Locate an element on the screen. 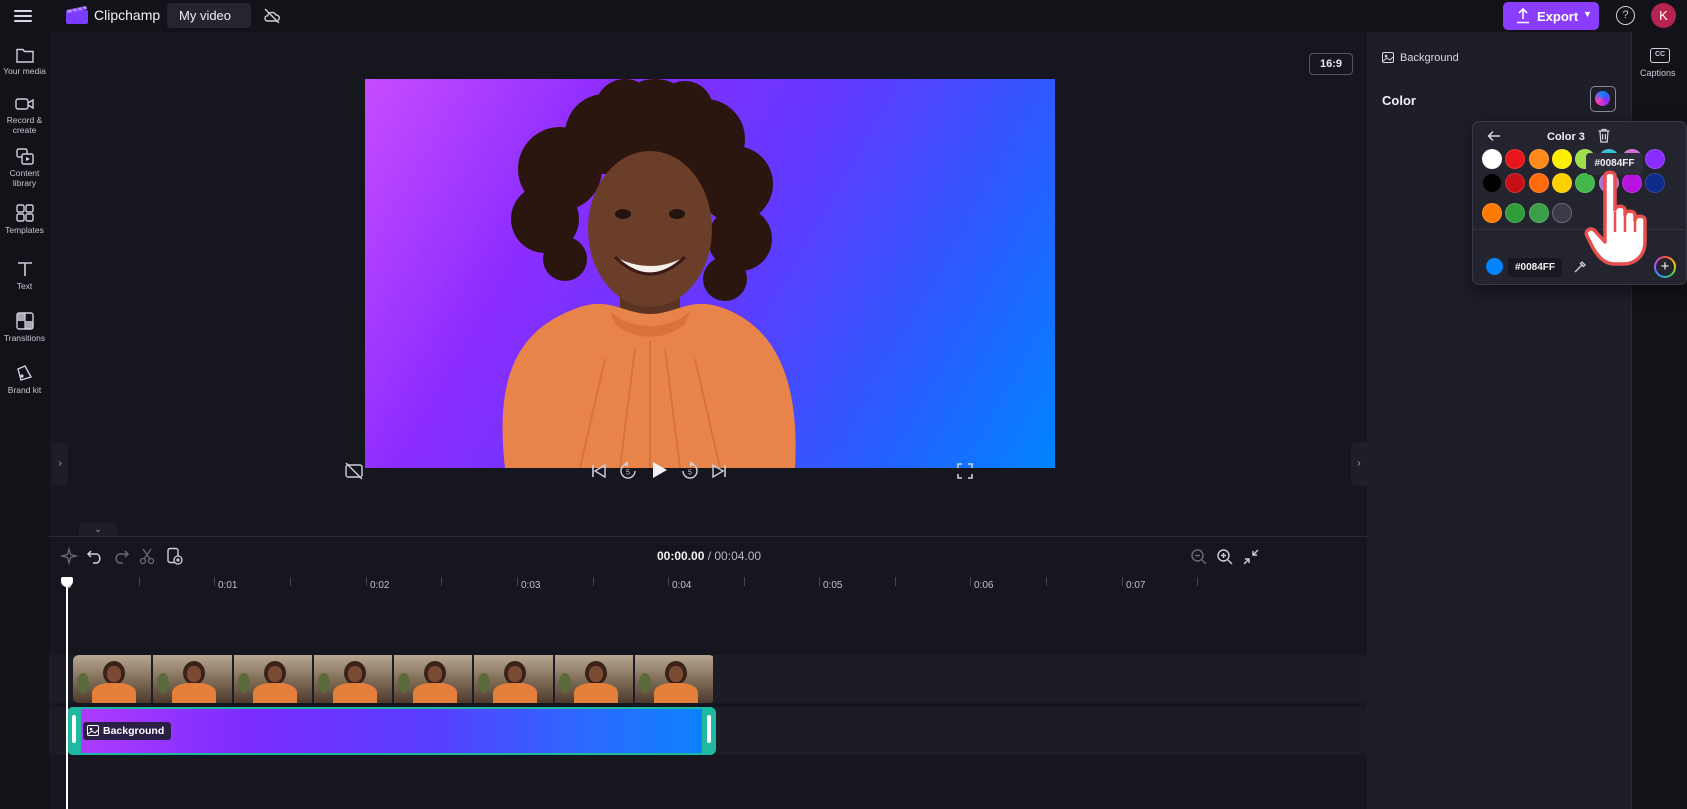  fullscreen-icon is located at coordinates (965, 471).